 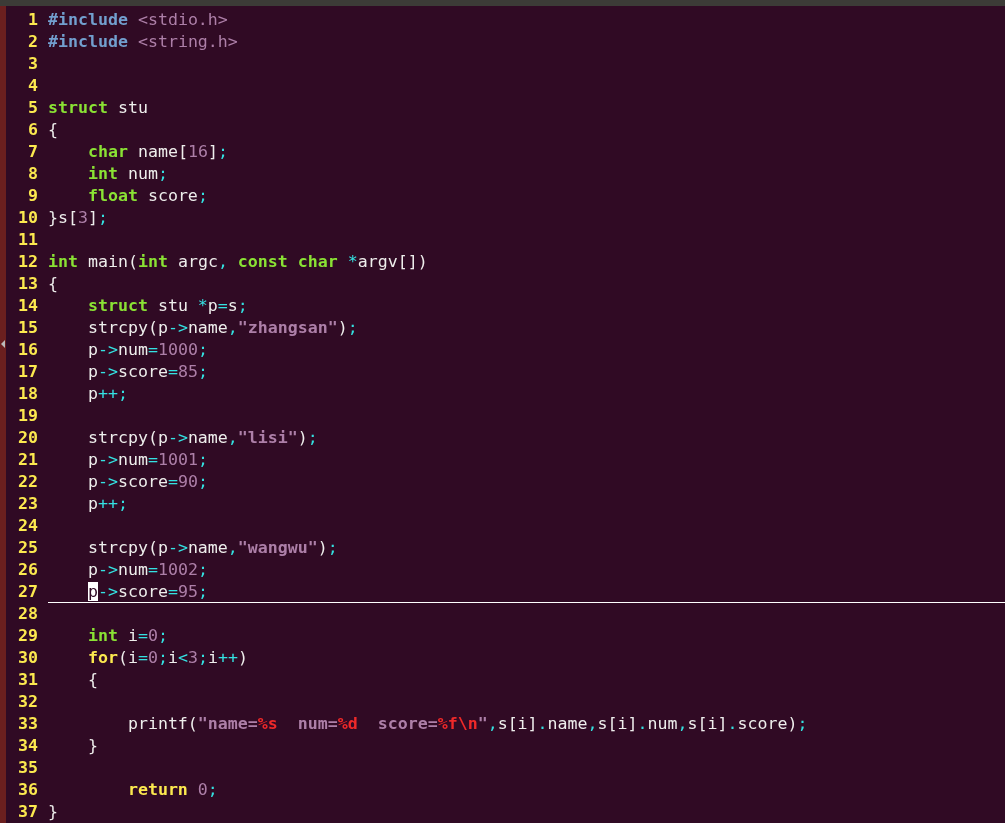 What do you see at coordinates (202, 438) in the screenshot?
I see `code-line: strcpy(p->name,"lisi");` at bounding box center [202, 438].